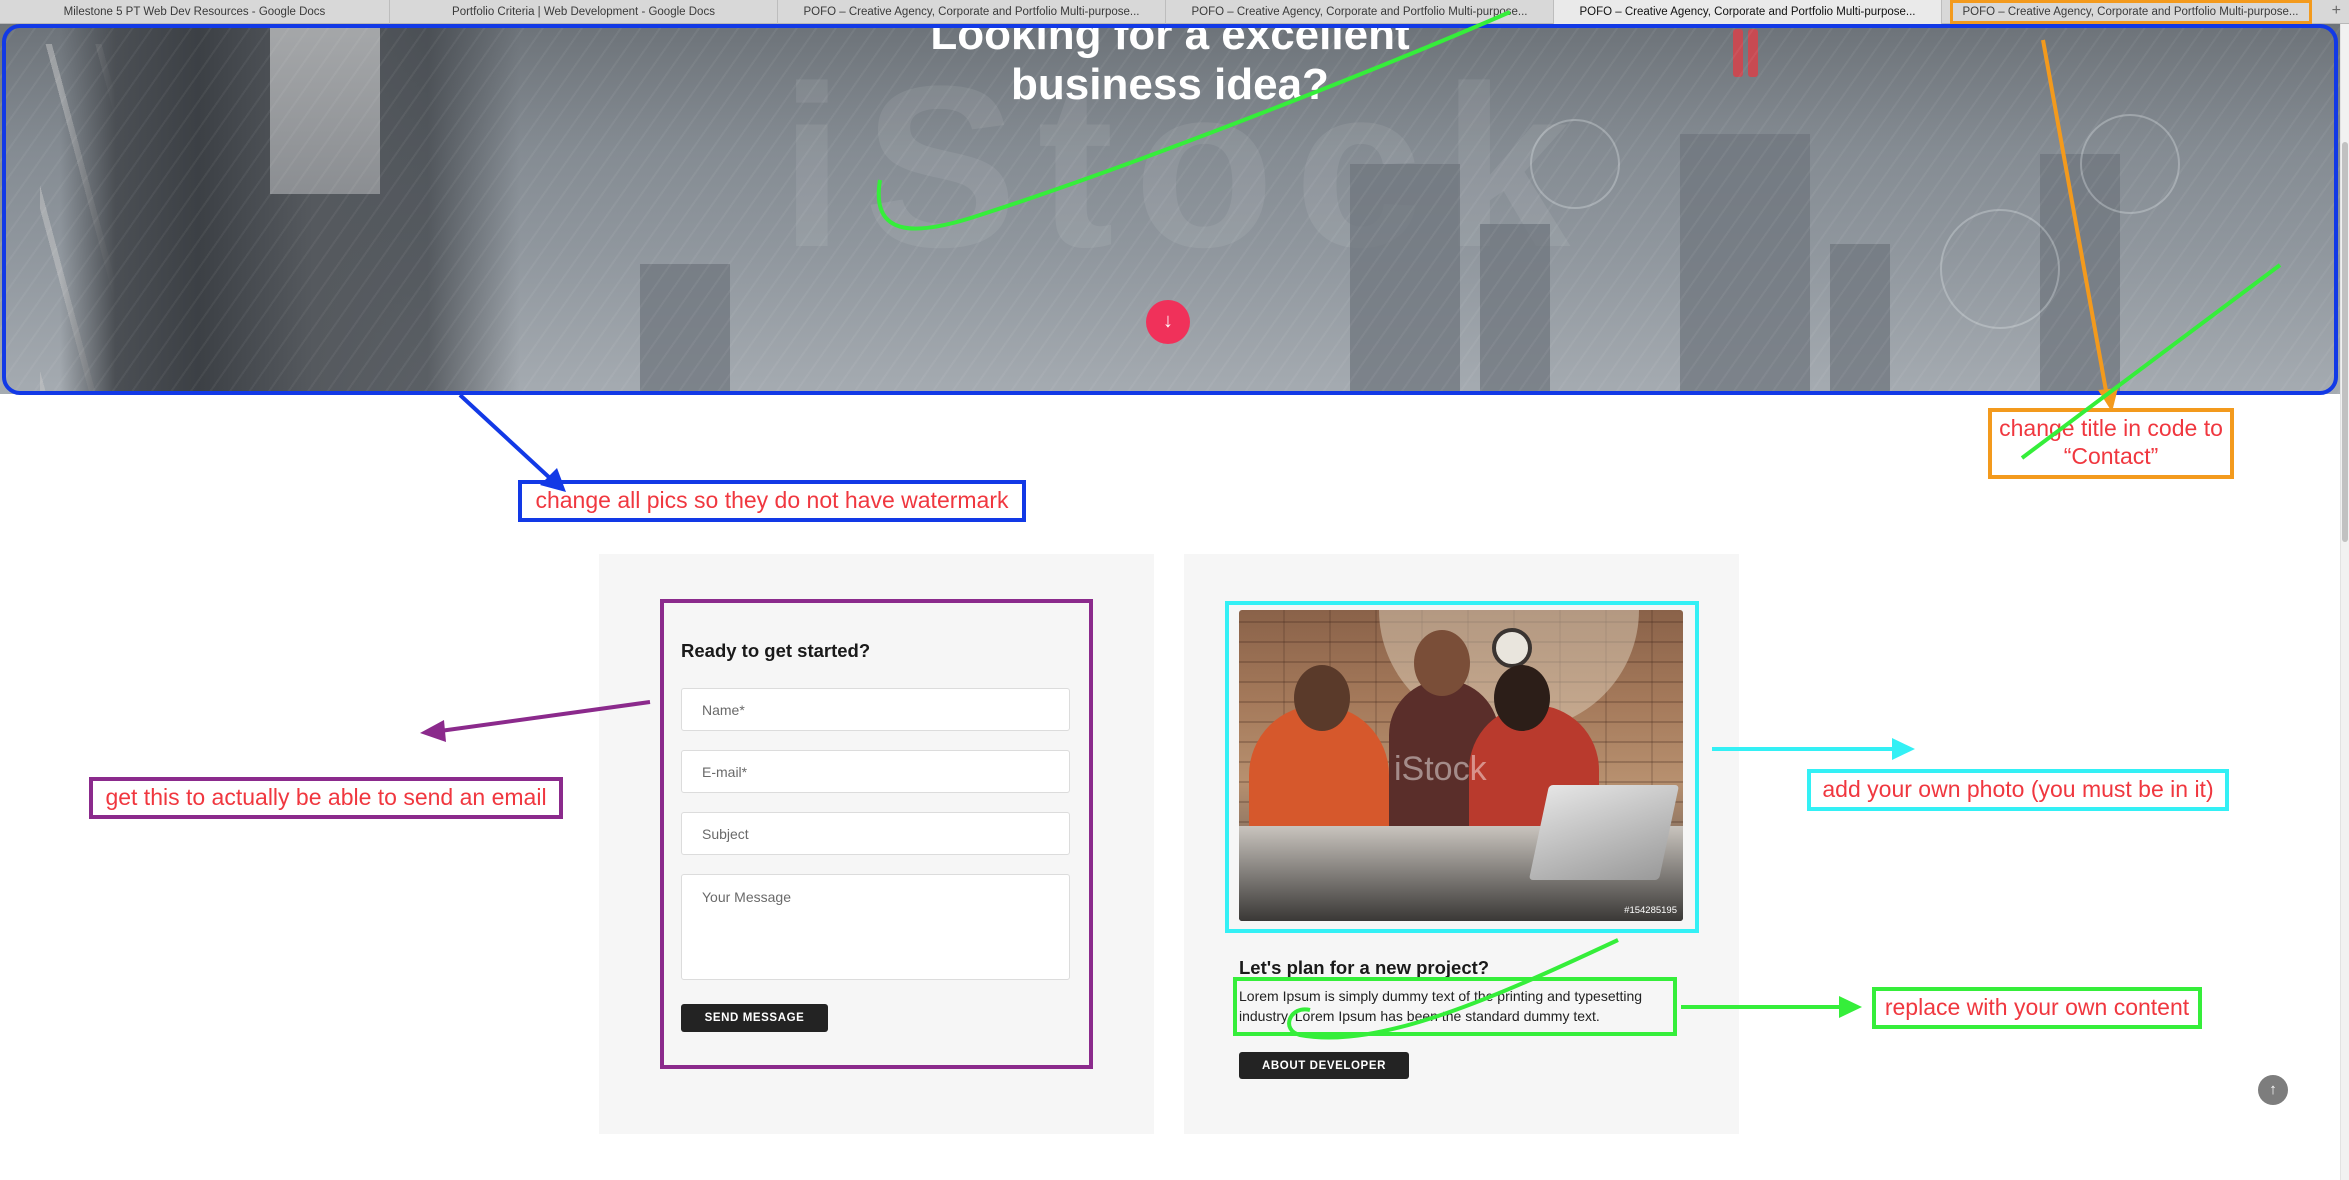 This screenshot has height=1180, width=2349. I want to click on arrow-watermark, so click(506, 437).